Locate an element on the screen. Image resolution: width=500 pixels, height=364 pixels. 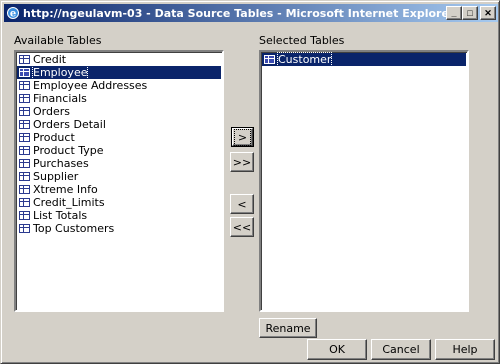
list-item: Product Type is located at coordinates (119, 150).